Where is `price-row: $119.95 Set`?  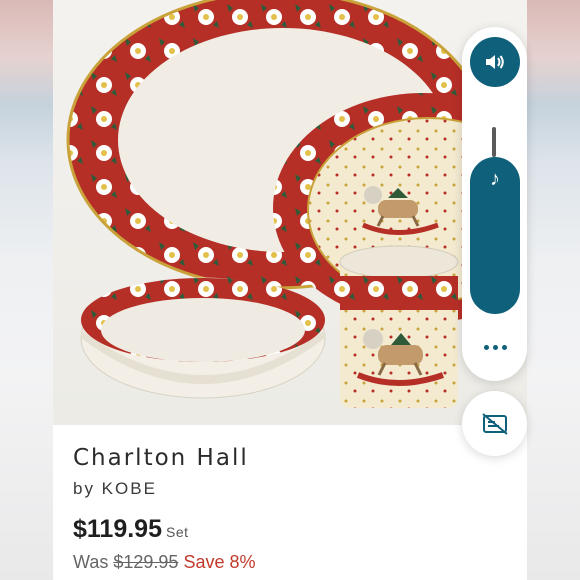
price-row: $119.95 Set is located at coordinates (295, 529).